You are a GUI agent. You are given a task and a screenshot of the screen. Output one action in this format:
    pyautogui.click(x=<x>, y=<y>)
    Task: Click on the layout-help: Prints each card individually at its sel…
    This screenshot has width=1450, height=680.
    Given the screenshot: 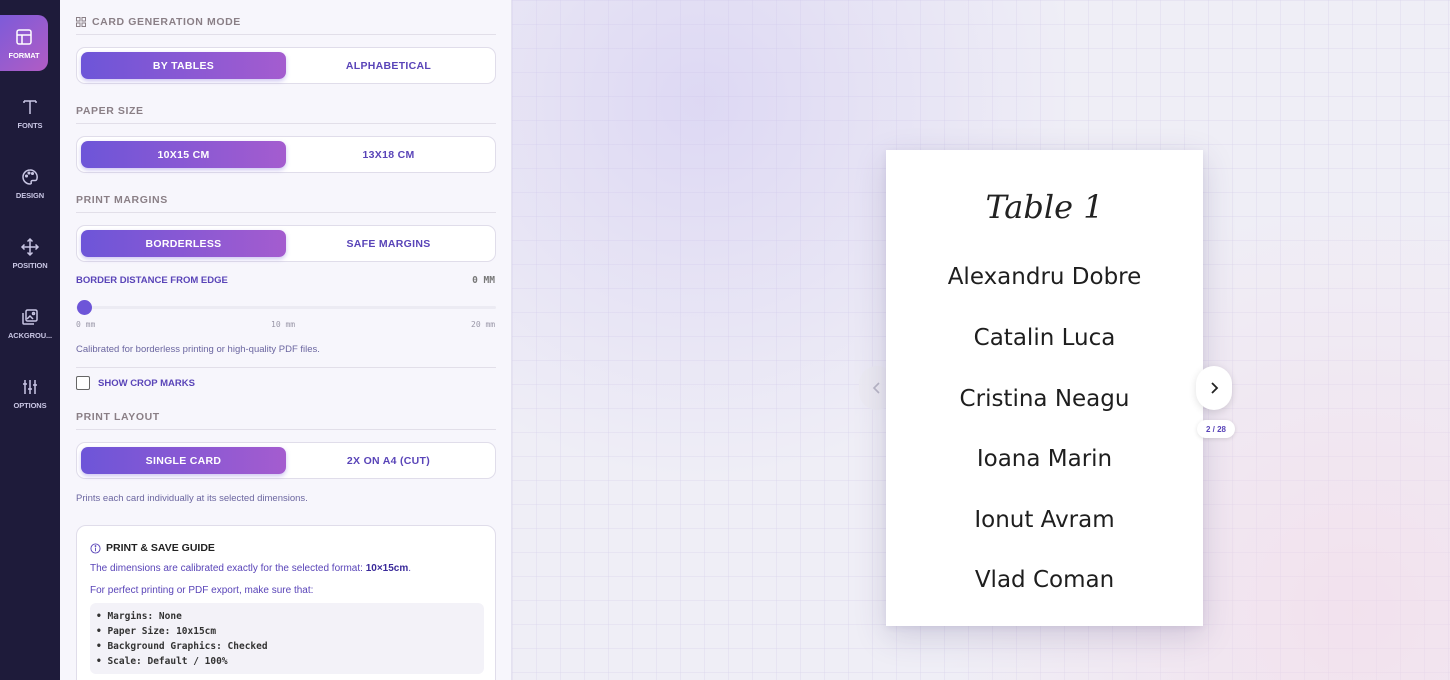 What is the action you would take?
    pyautogui.click(x=192, y=498)
    